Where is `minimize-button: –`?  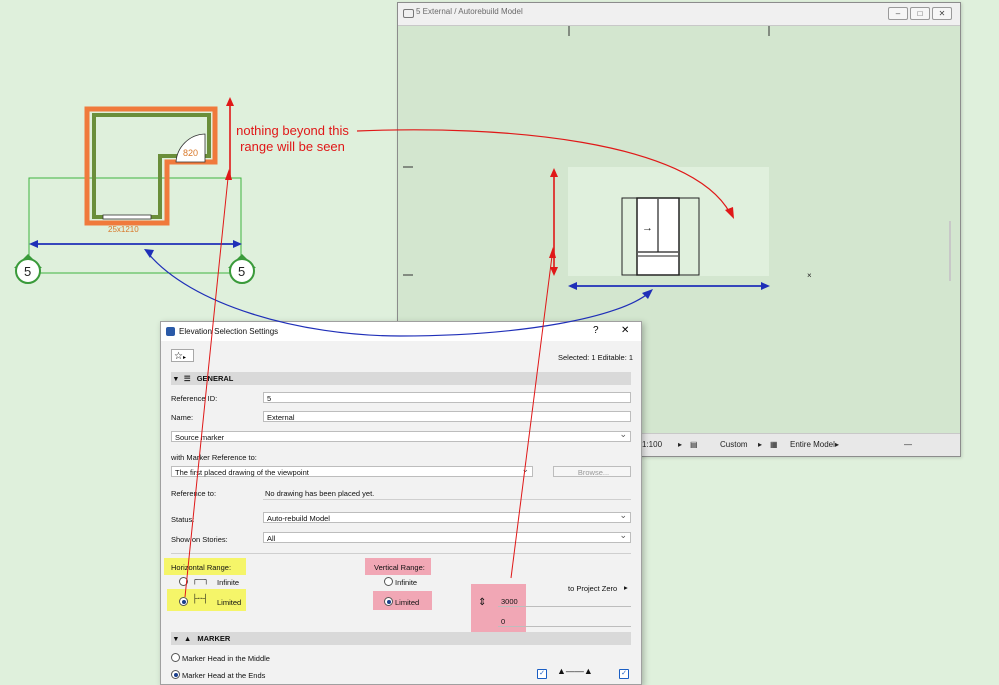 minimize-button: – is located at coordinates (898, 13).